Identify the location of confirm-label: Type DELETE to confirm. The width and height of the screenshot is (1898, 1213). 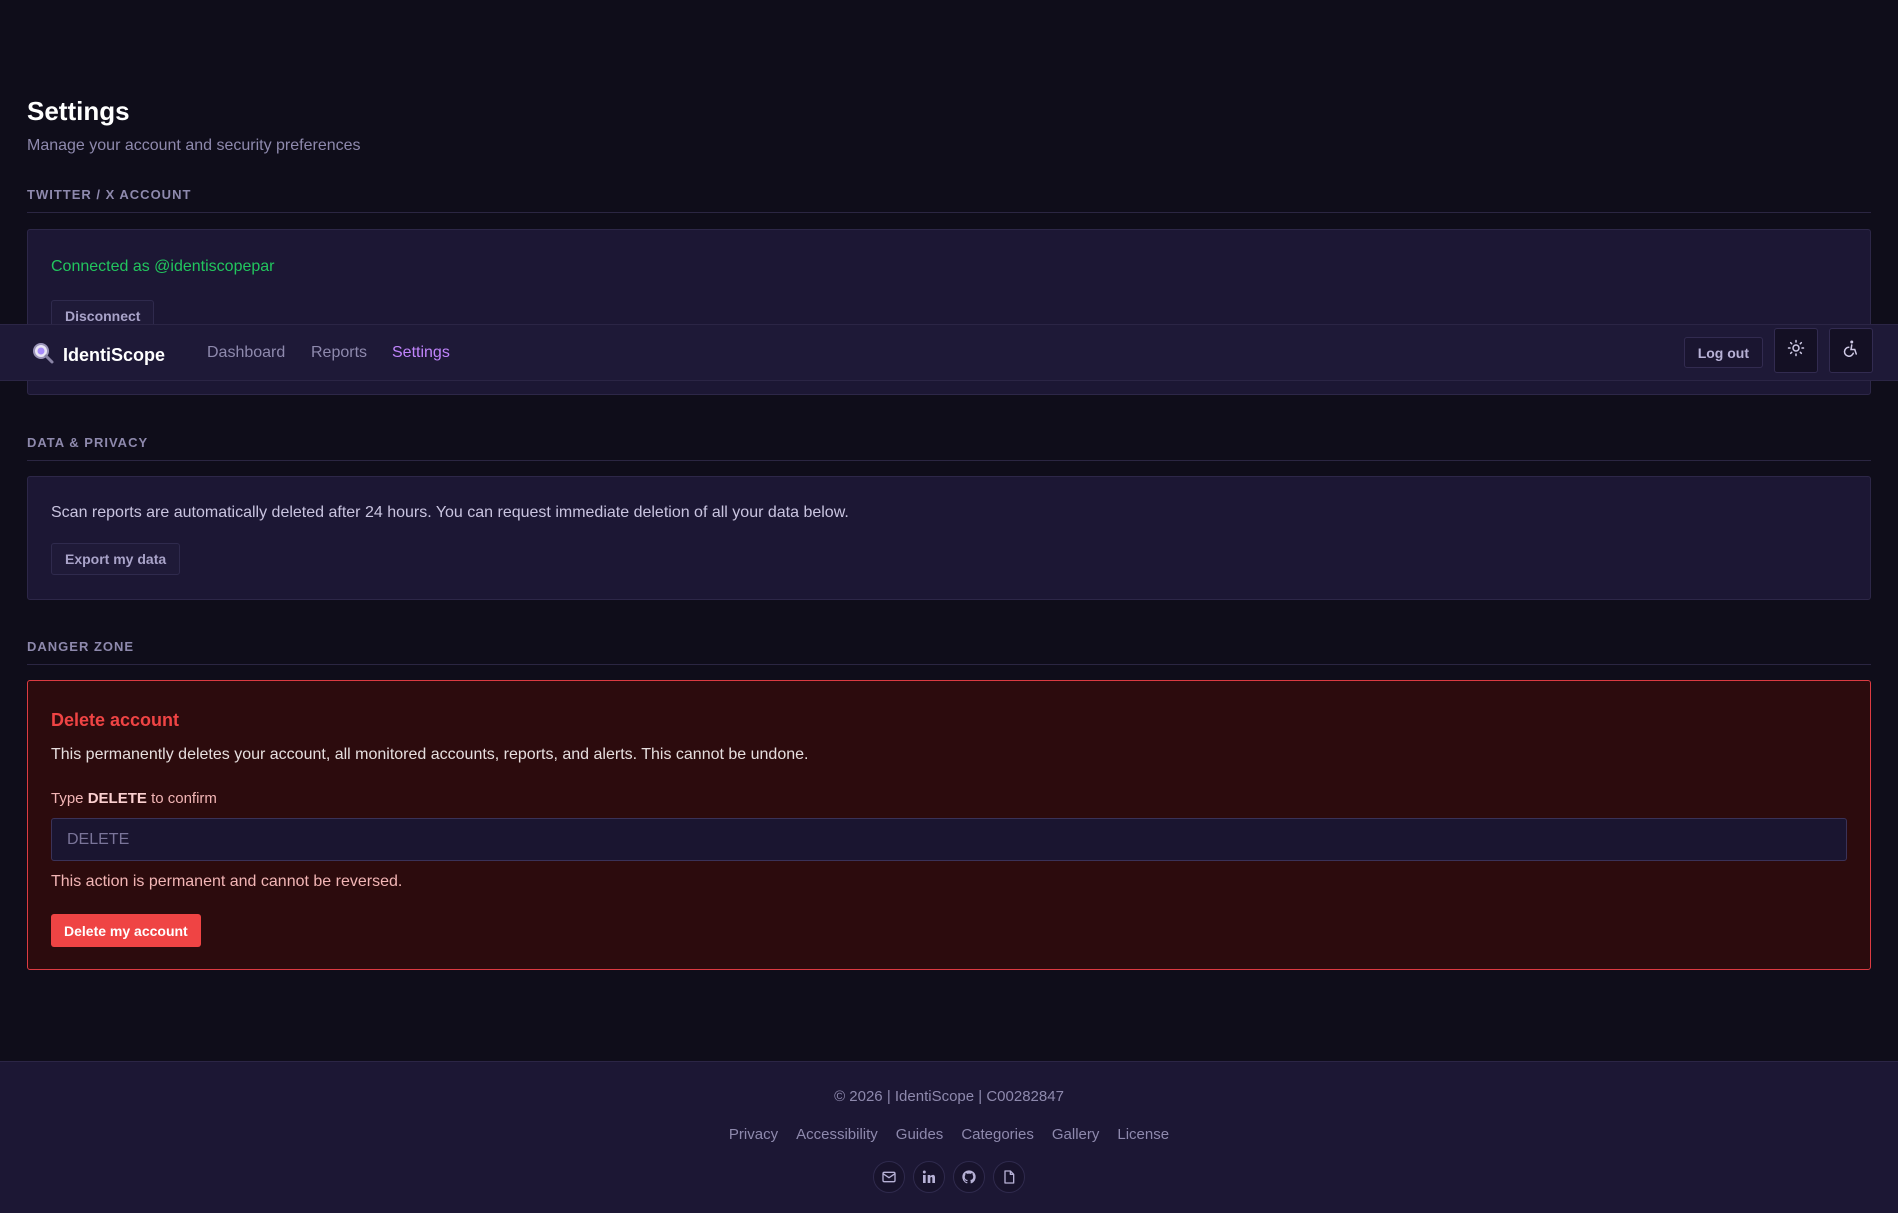
(134, 798).